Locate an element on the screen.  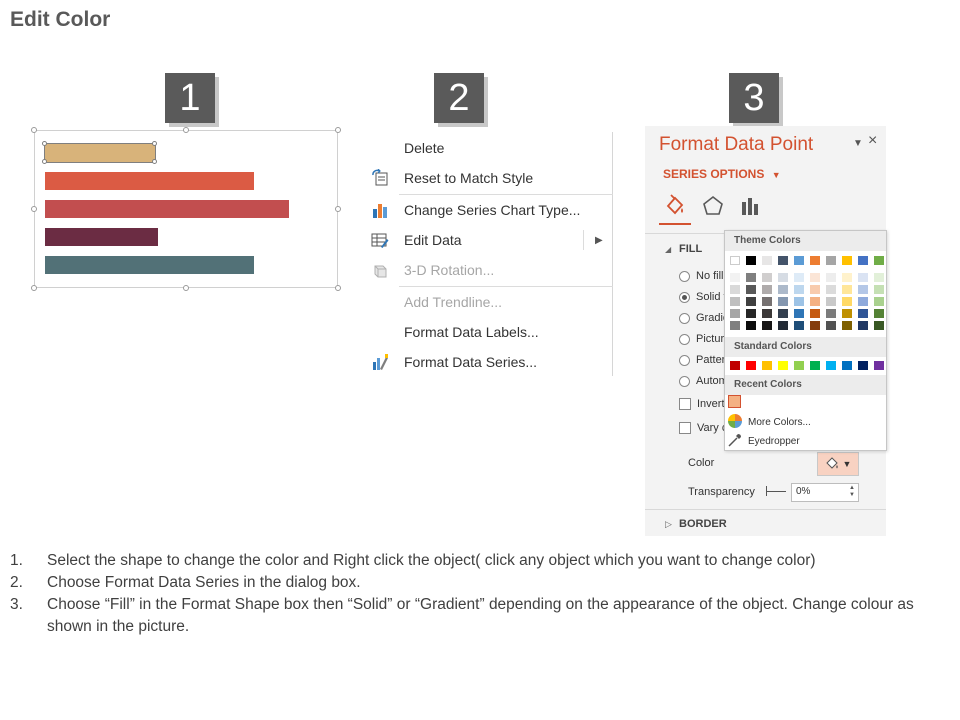
series-options-dropdown: SERIES OPTIONS ▼ is located at coordinates (722, 174).